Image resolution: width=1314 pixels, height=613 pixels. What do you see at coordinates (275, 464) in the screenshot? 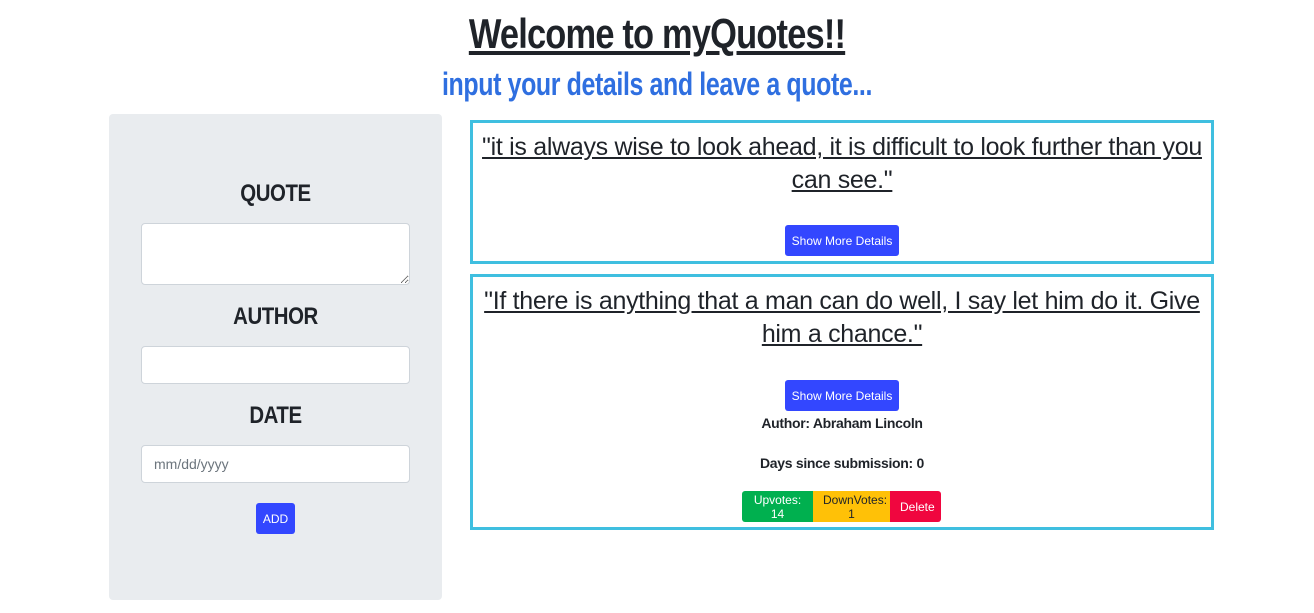
I see `date-input` at bounding box center [275, 464].